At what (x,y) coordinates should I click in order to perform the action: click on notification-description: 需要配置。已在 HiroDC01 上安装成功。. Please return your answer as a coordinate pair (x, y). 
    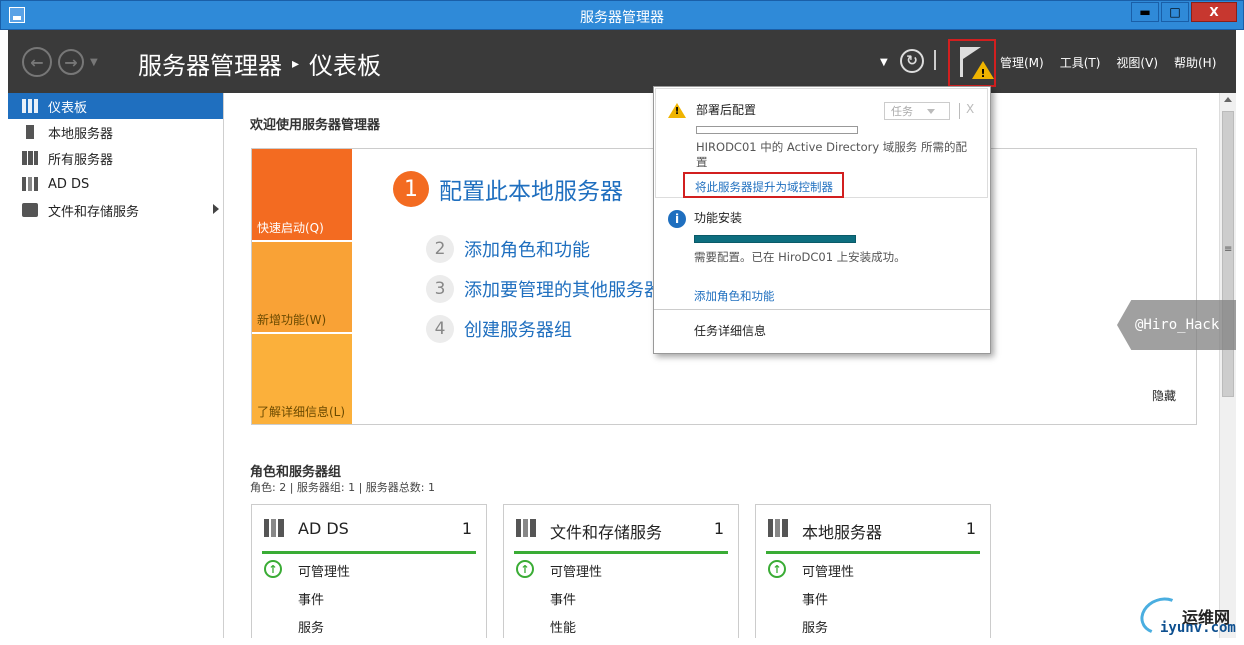
    Looking at the image, I should click on (800, 257).